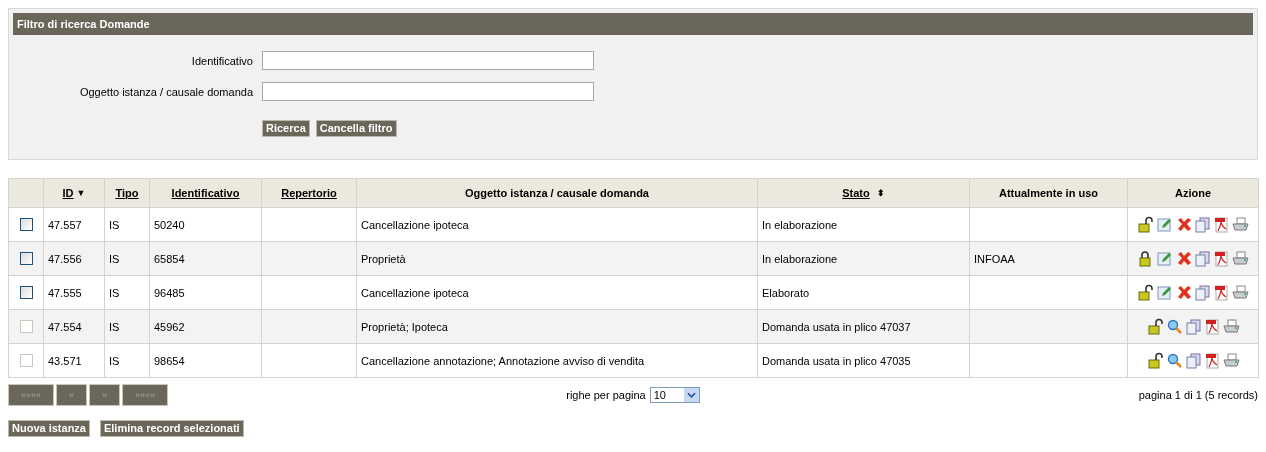  What do you see at coordinates (171, 428) in the screenshot?
I see `action-button: Elimina record selezionati` at bounding box center [171, 428].